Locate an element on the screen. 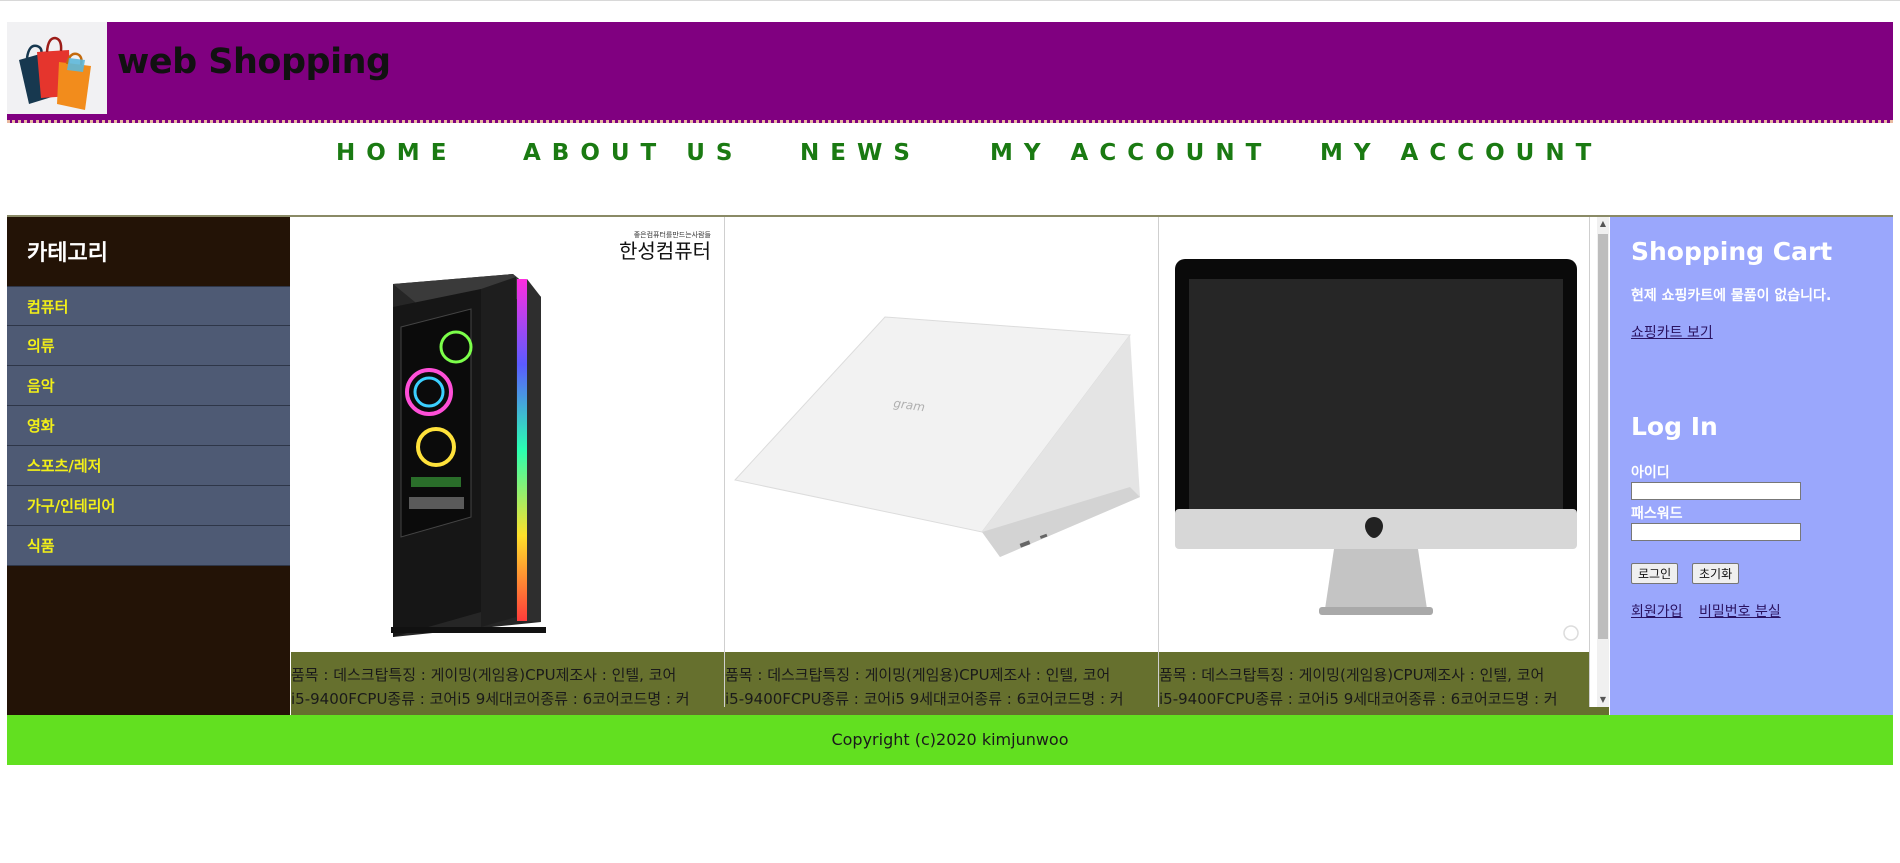 This screenshot has width=1900, height=863. category-item-music: 음악 is located at coordinates (148, 386).